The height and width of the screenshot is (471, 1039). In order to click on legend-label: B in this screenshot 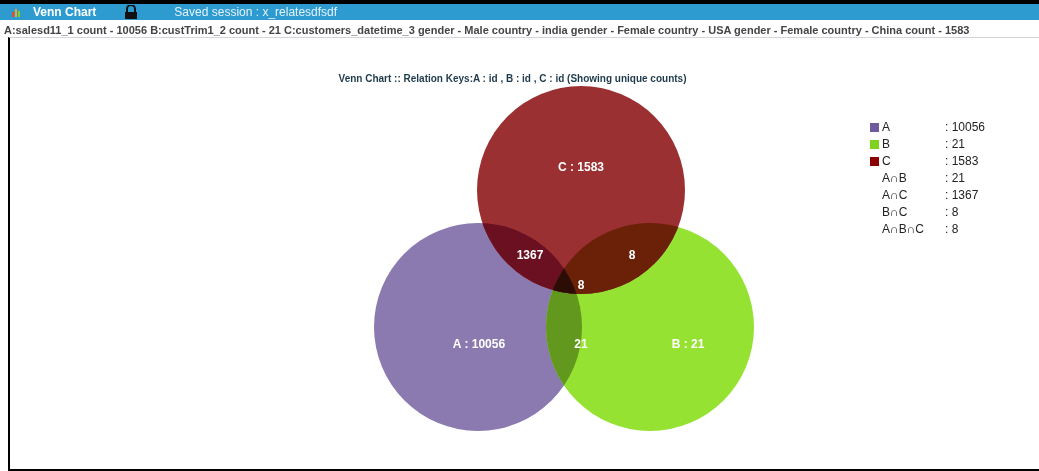, I will do `click(886, 144)`.